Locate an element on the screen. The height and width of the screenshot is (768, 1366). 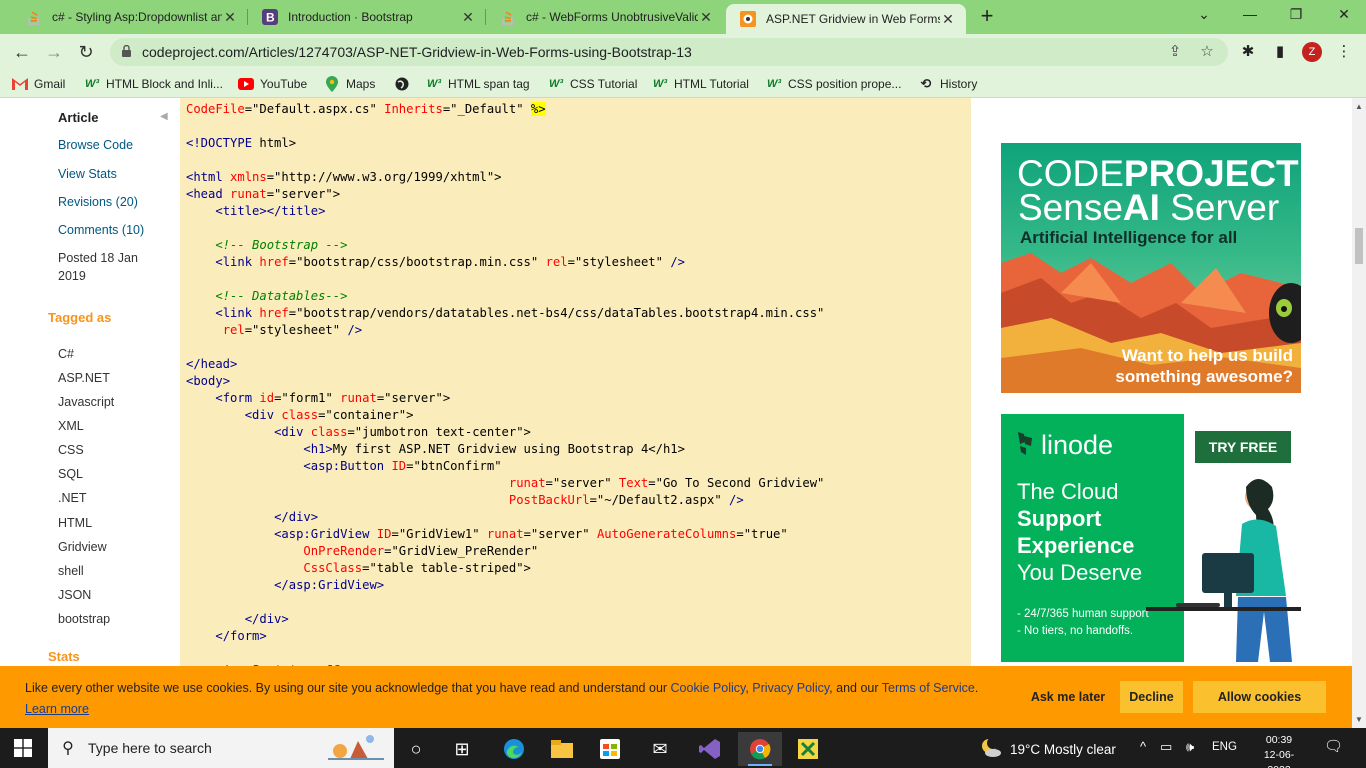
tab-search-icon: ⌄ is located at coordinates (1204, 16).